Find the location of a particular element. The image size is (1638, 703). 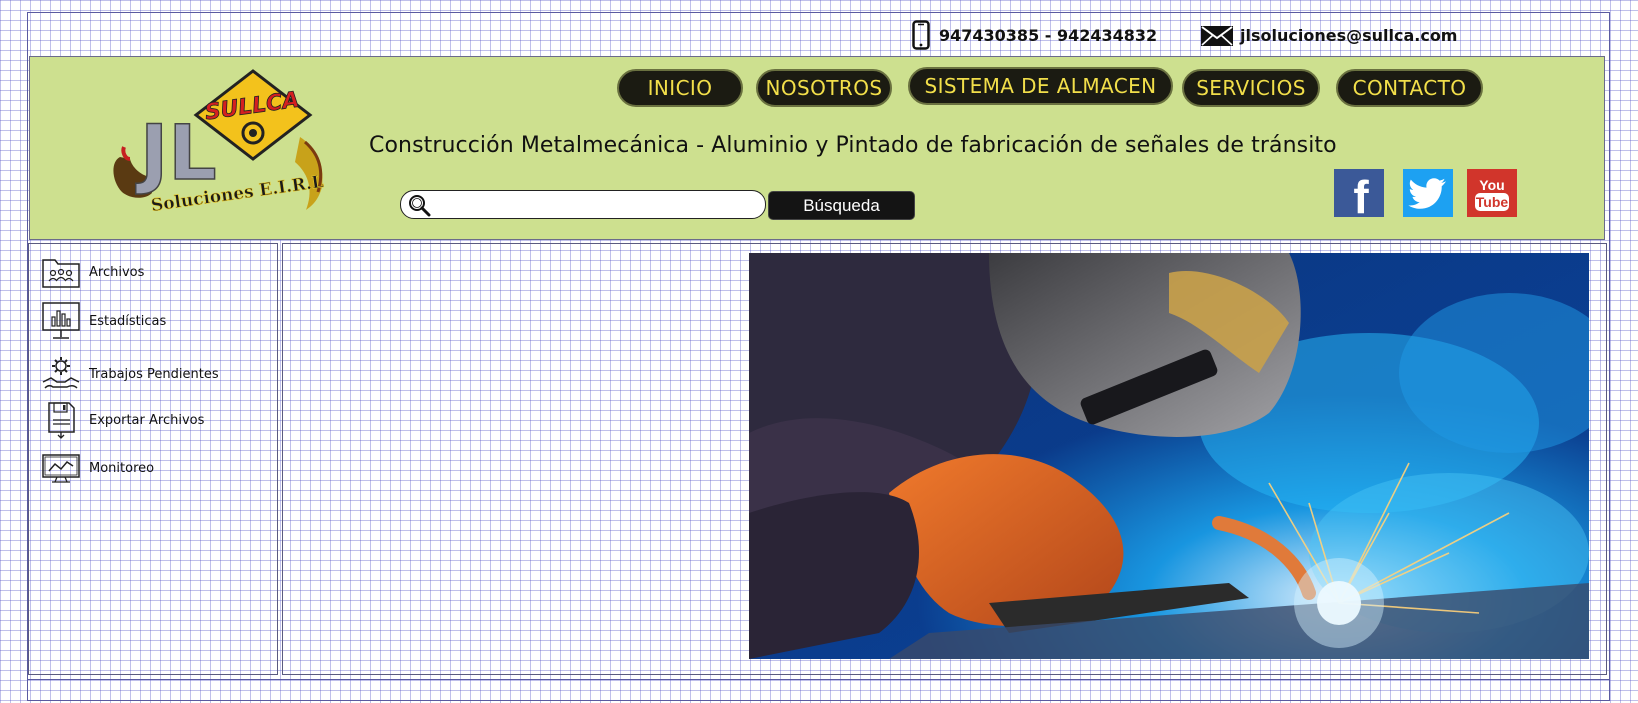

facebook-link: f is located at coordinates (1359, 196).